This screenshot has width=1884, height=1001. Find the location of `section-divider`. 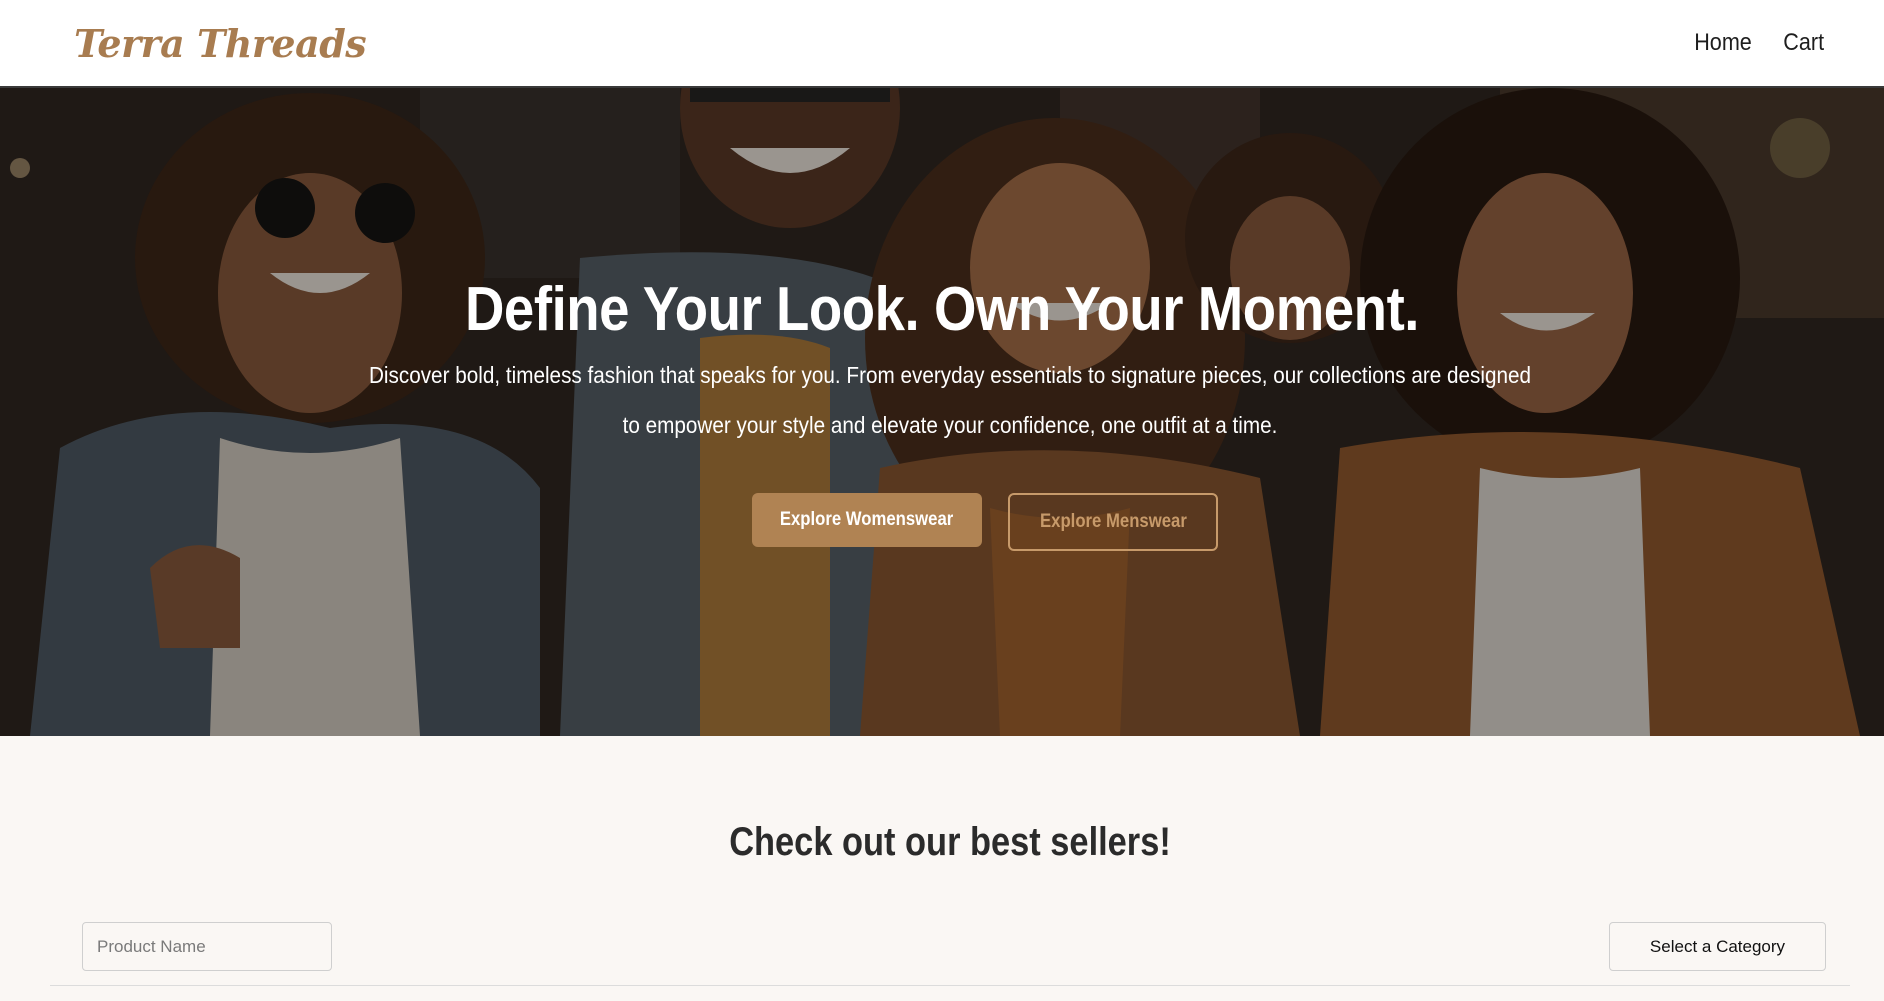

section-divider is located at coordinates (950, 985).